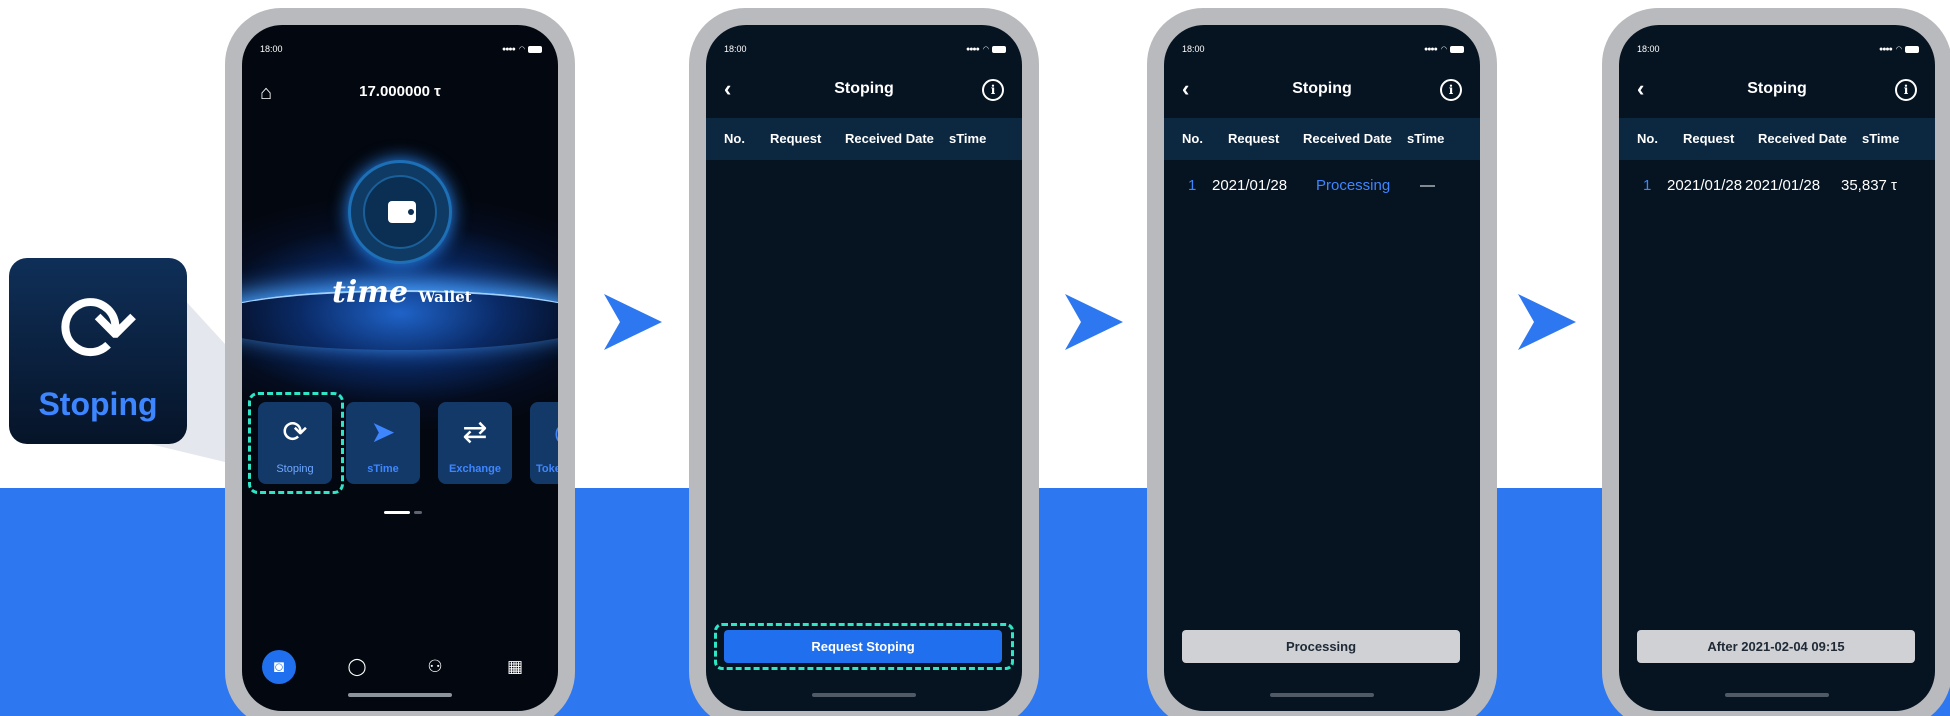  I want to click on cell-stime: —, so click(1427, 185).